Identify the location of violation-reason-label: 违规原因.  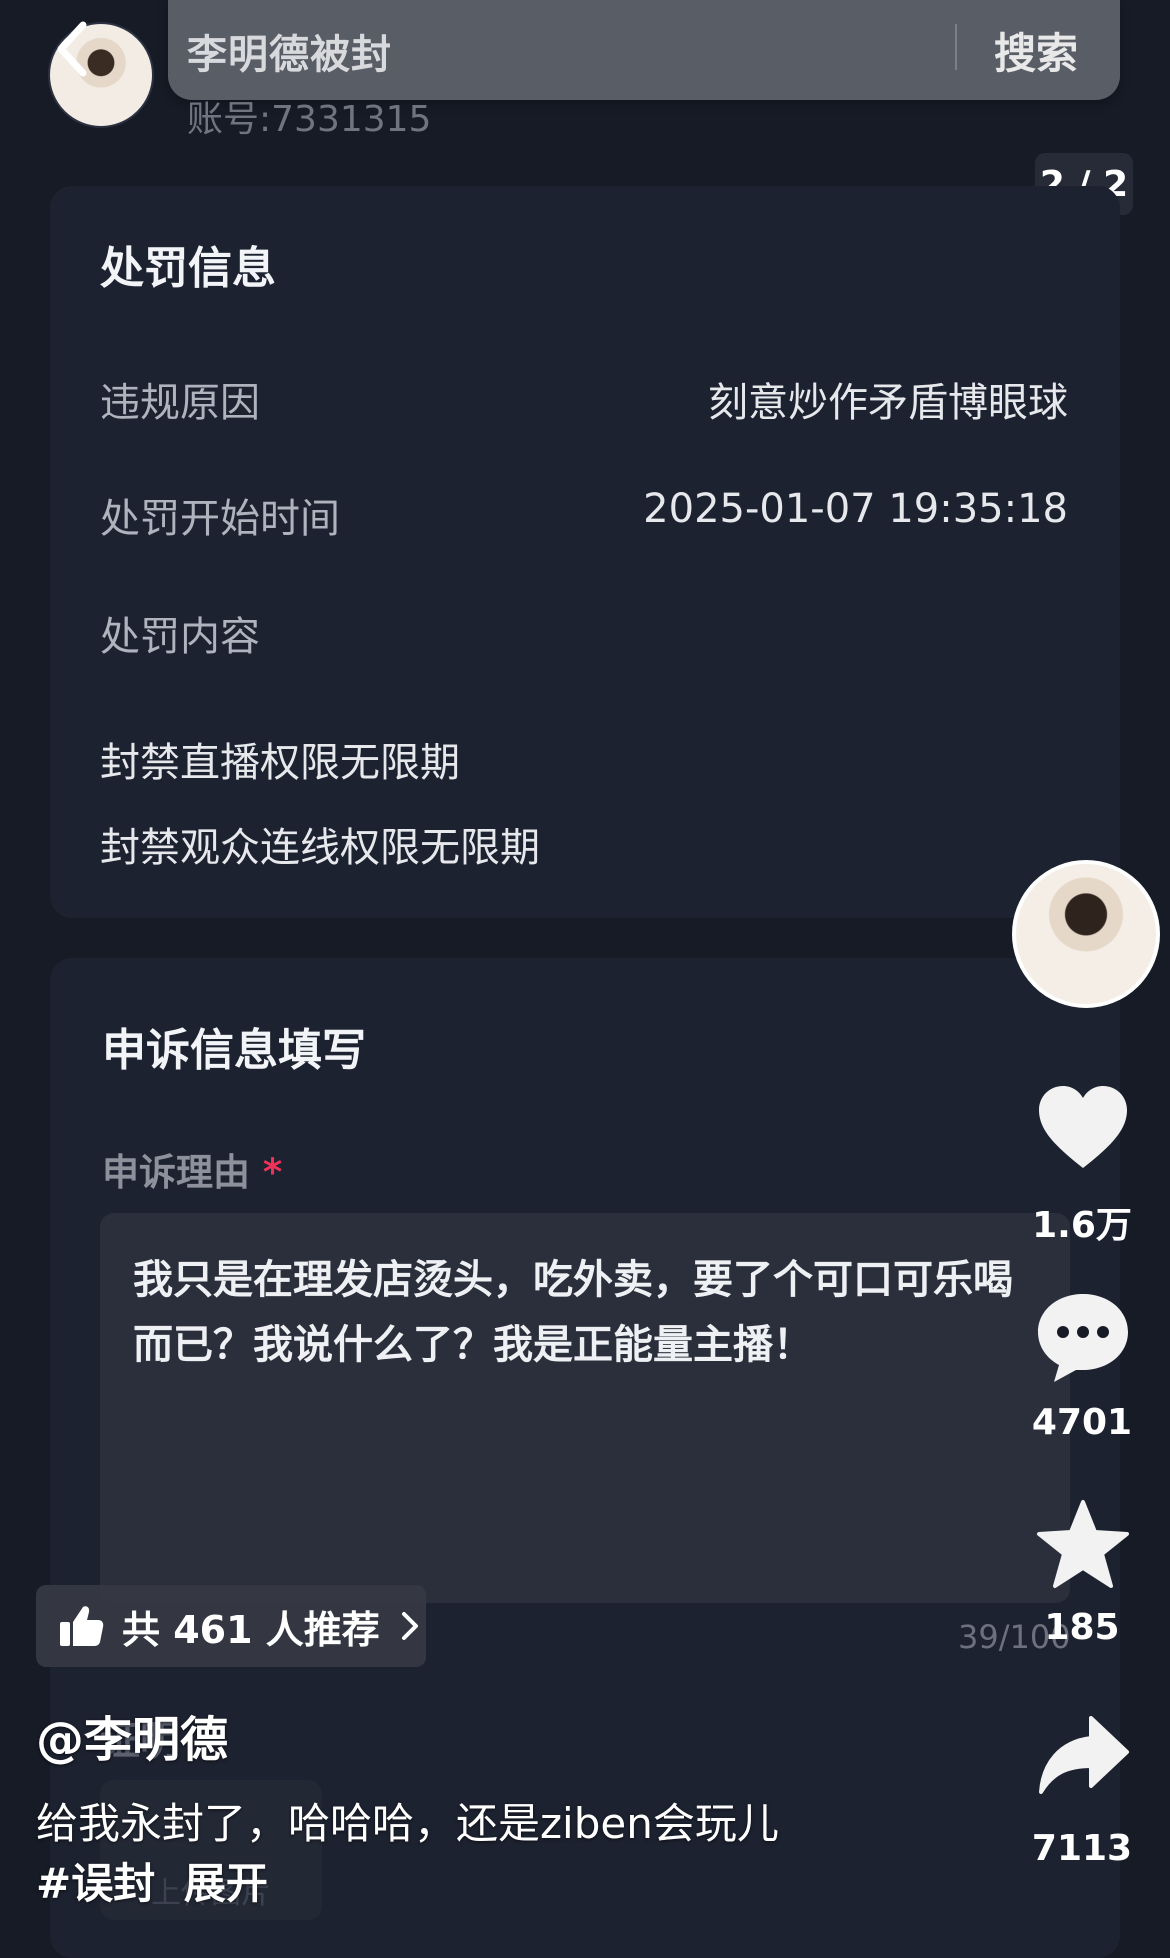
(180, 403).